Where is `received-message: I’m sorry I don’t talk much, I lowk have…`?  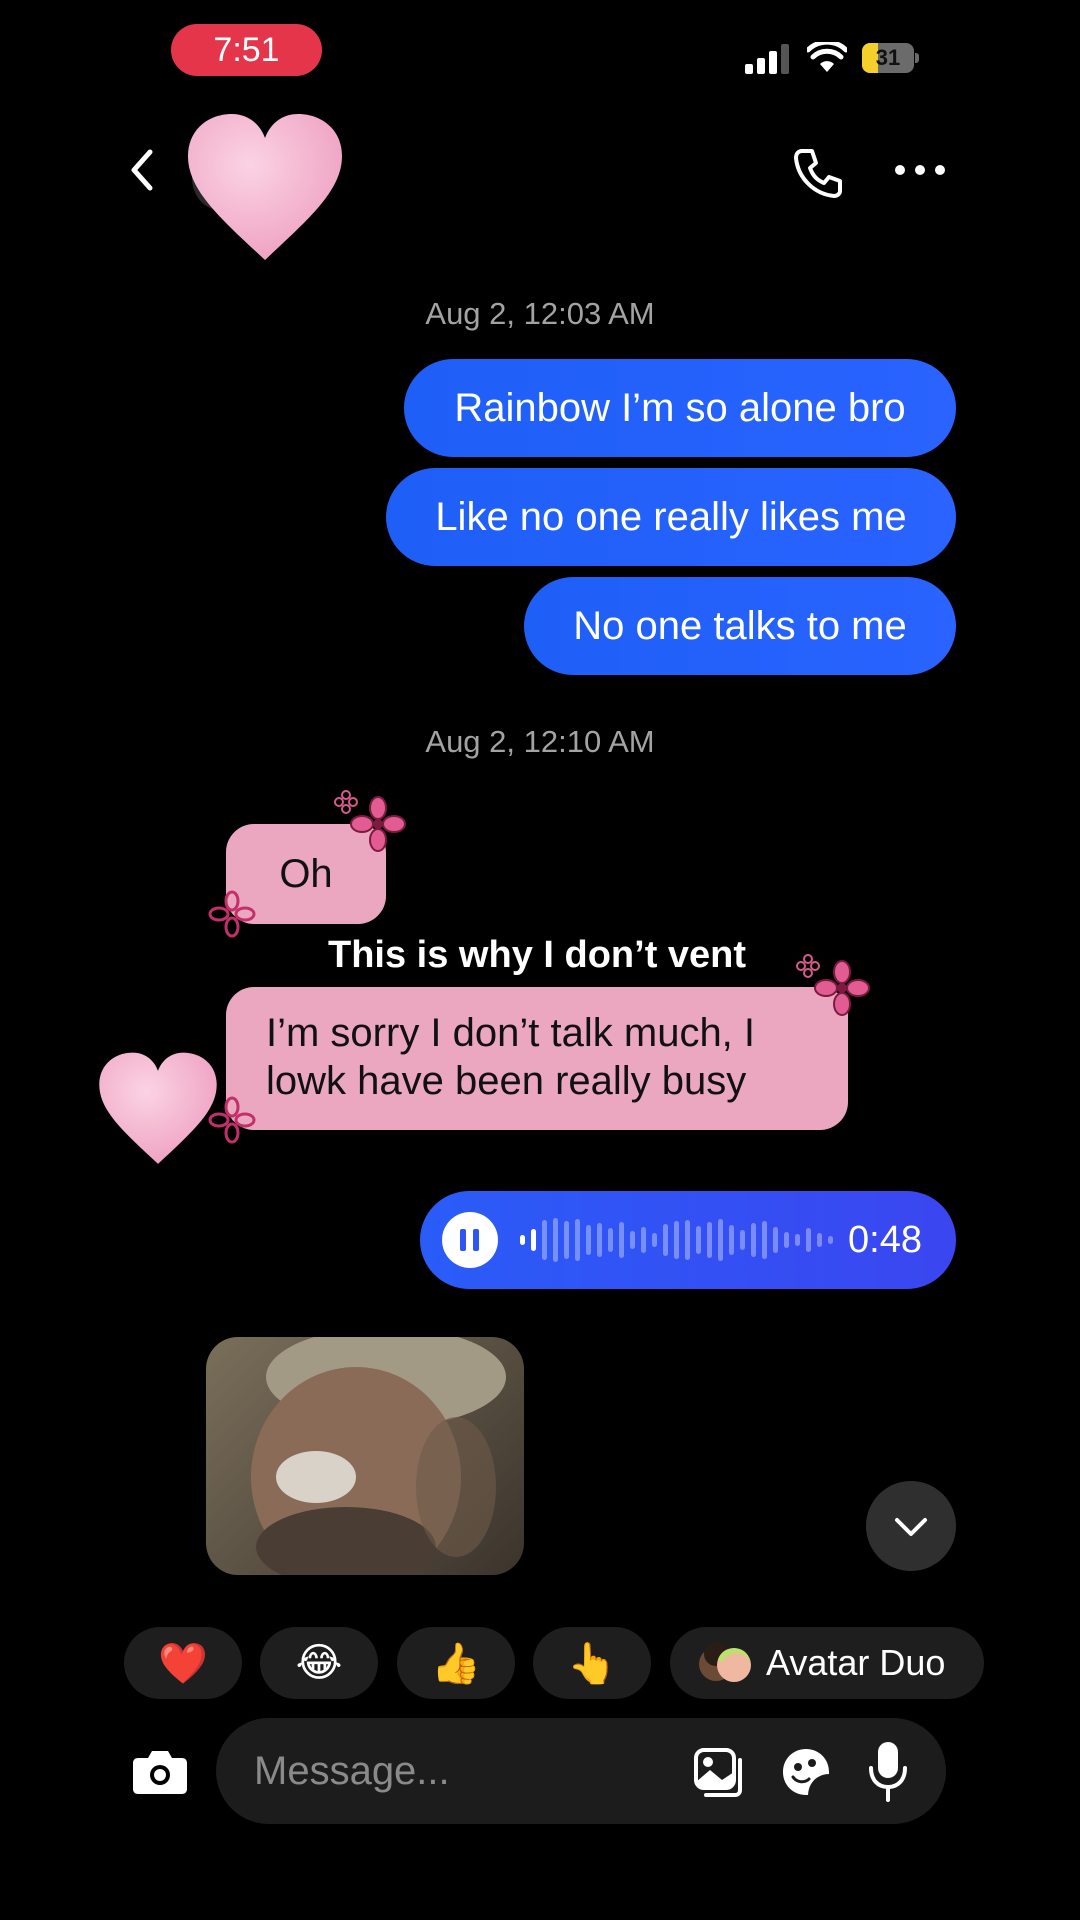 received-message: I’m sorry I don’t talk much, I lowk have… is located at coordinates (537, 1058).